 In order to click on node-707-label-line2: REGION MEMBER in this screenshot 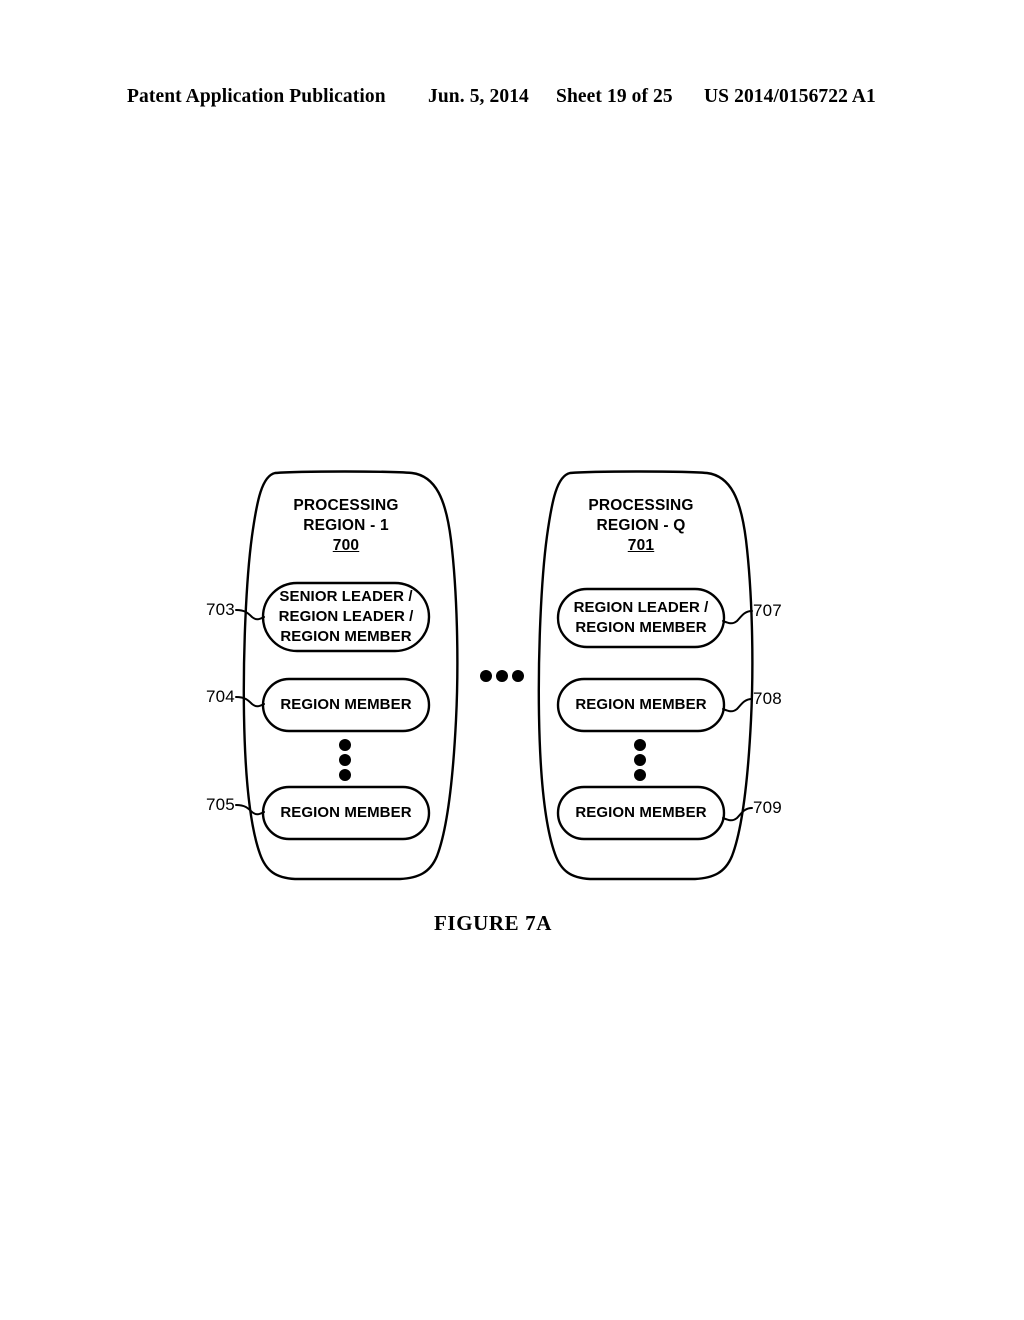, I will do `click(641, 627)`.